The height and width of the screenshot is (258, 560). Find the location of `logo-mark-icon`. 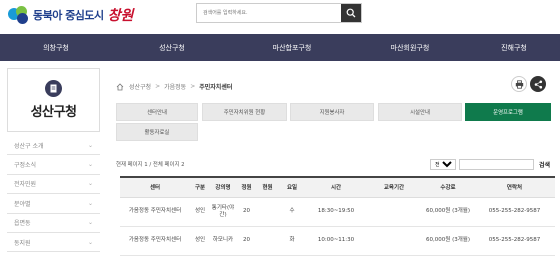

logo-mark-icon is located at coordinates (19, 15).